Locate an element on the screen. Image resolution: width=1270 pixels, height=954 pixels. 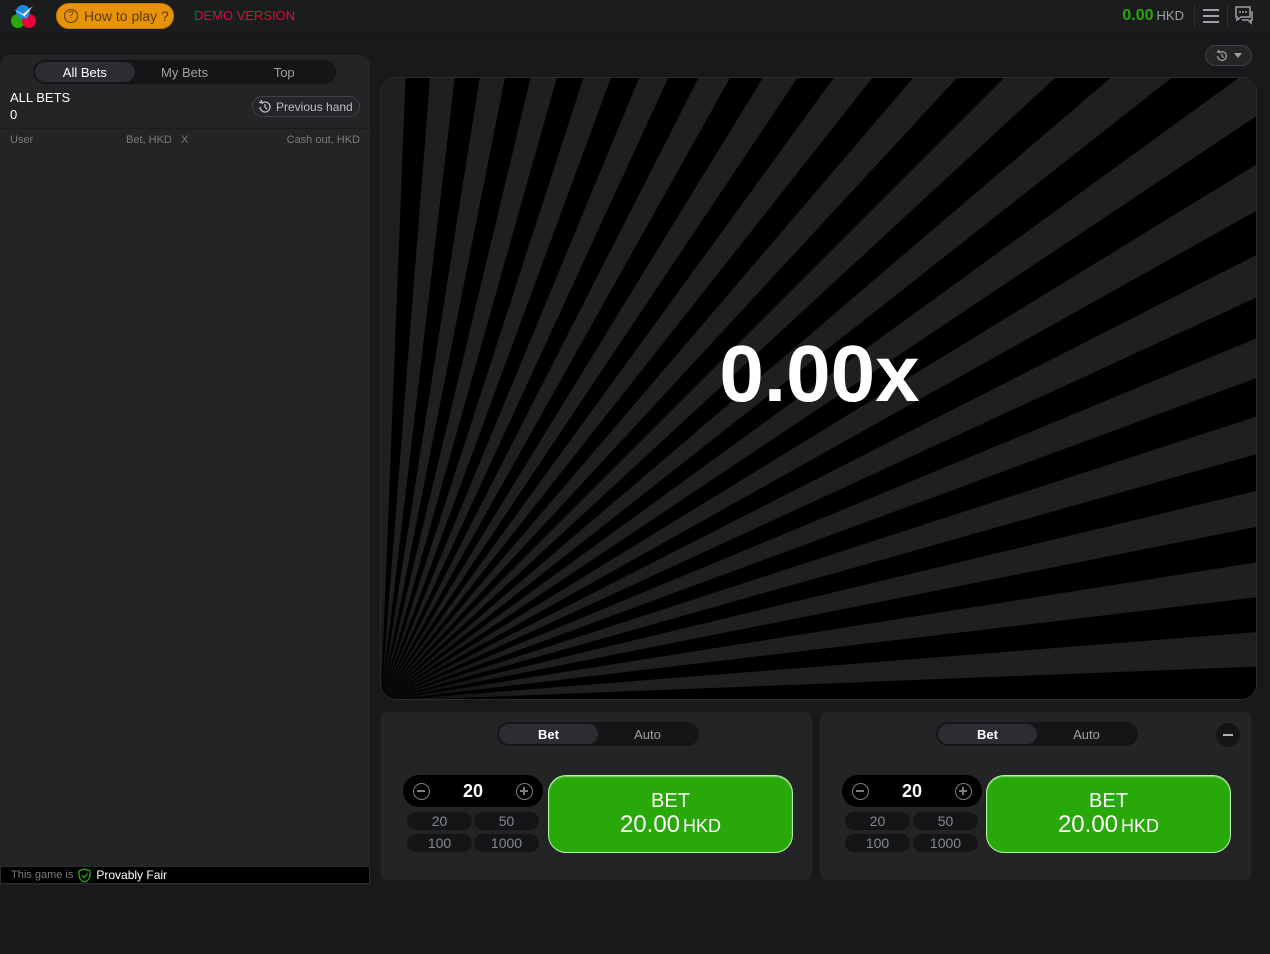
provably-fair-label: Provably Fair is located at coordinates (132, 875).